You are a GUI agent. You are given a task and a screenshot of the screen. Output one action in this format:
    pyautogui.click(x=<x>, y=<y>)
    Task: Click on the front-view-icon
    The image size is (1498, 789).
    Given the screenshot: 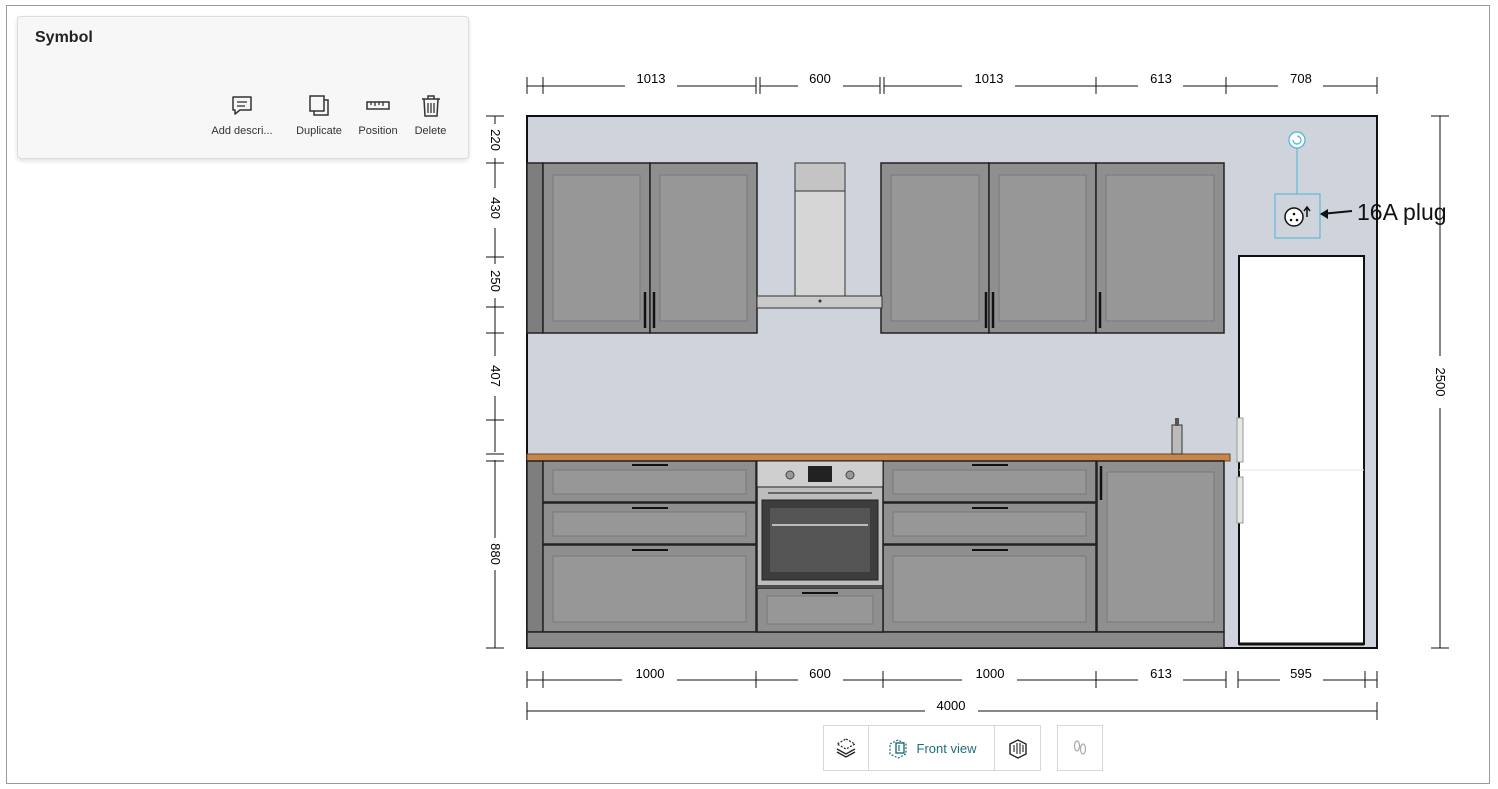 What is the action you would take?
    pyautogui.click(x=897, y=749)
    